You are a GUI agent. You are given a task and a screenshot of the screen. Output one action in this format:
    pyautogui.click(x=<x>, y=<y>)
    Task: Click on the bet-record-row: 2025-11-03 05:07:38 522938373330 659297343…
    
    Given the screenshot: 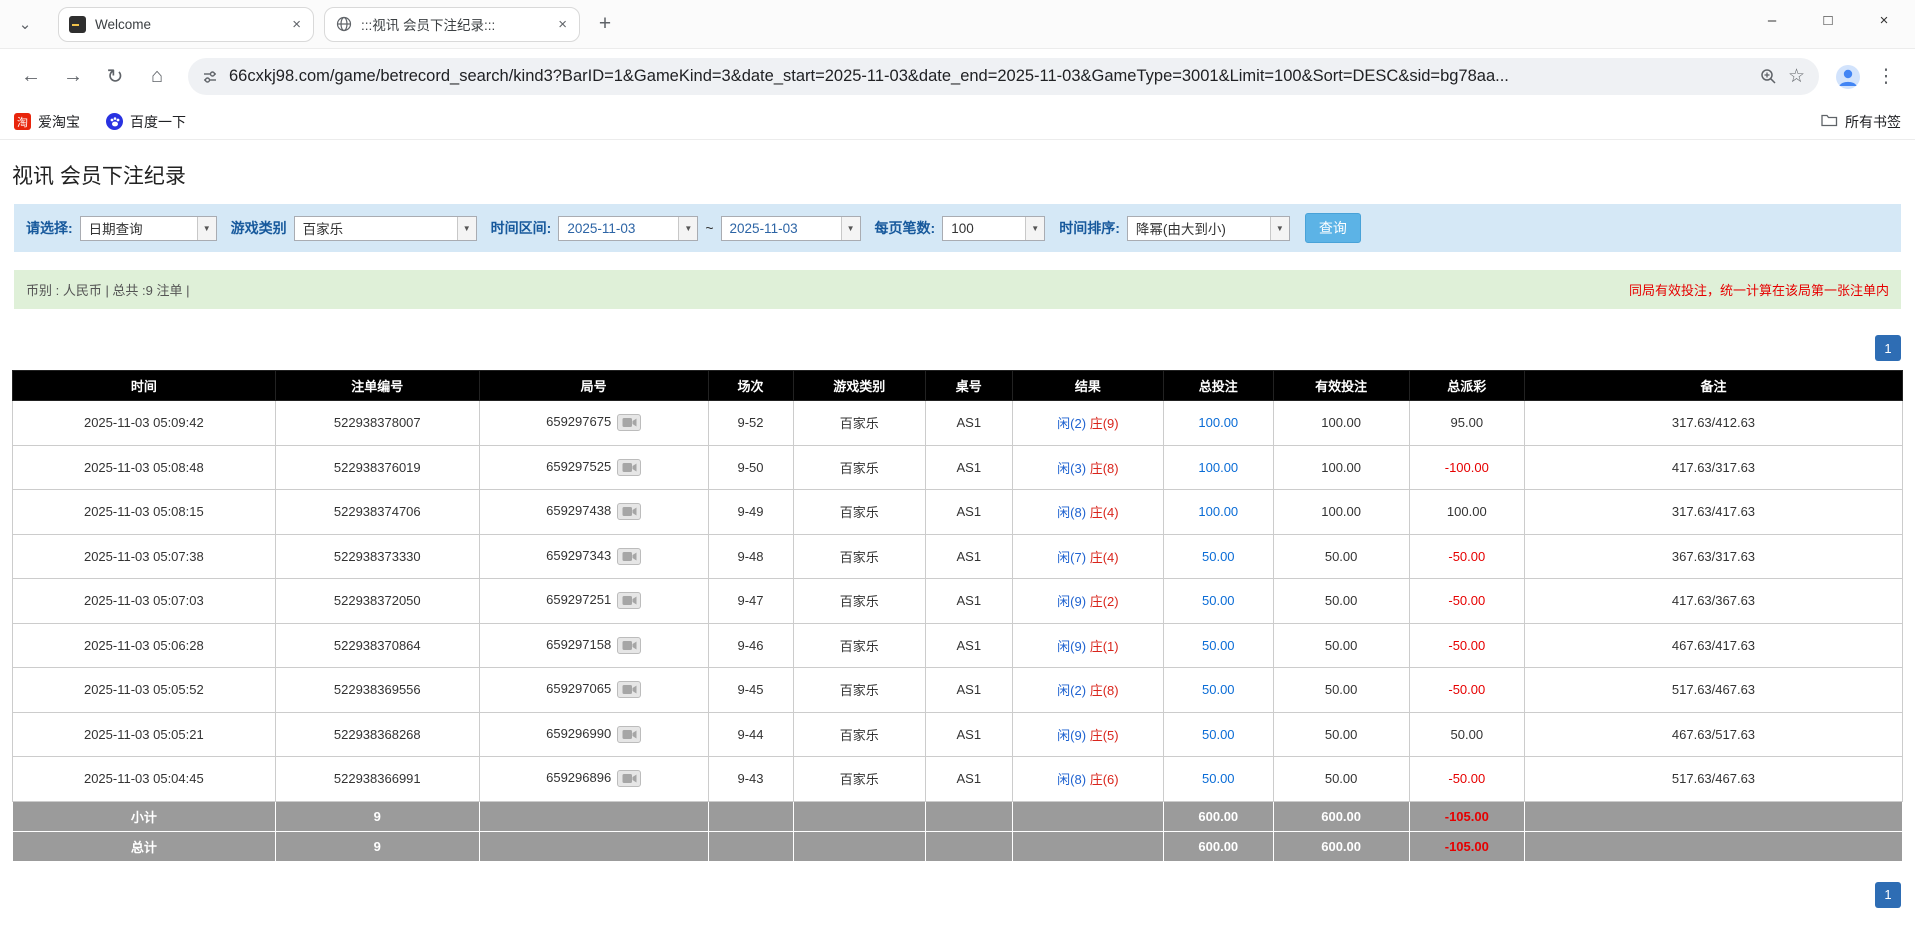 What is the action you would take?
    pyautogui.click(x=958, y=556)
    